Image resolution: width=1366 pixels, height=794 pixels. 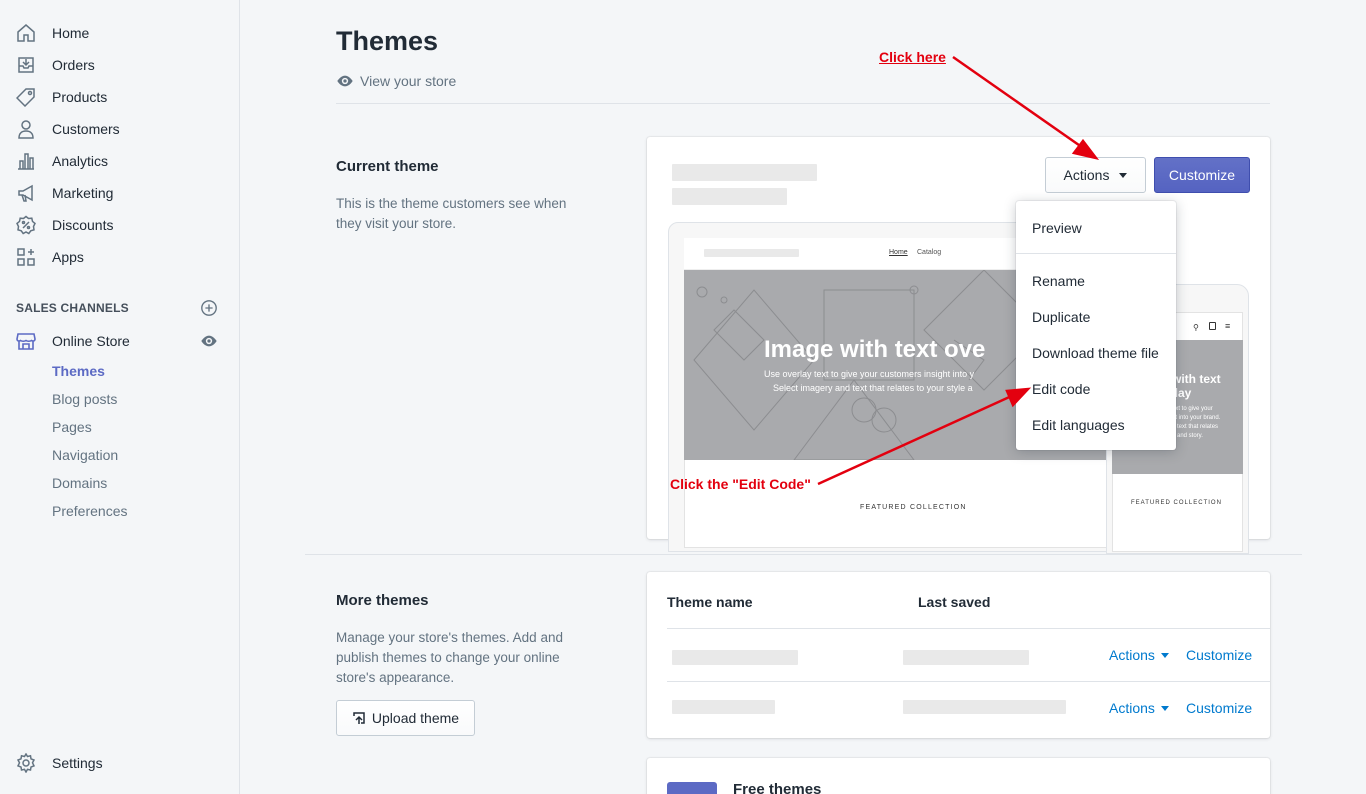 What do you see at coordinates (898, 252) in the screenshot?
I see `preview-nav-home: Home` at bounding box center [898, 252].